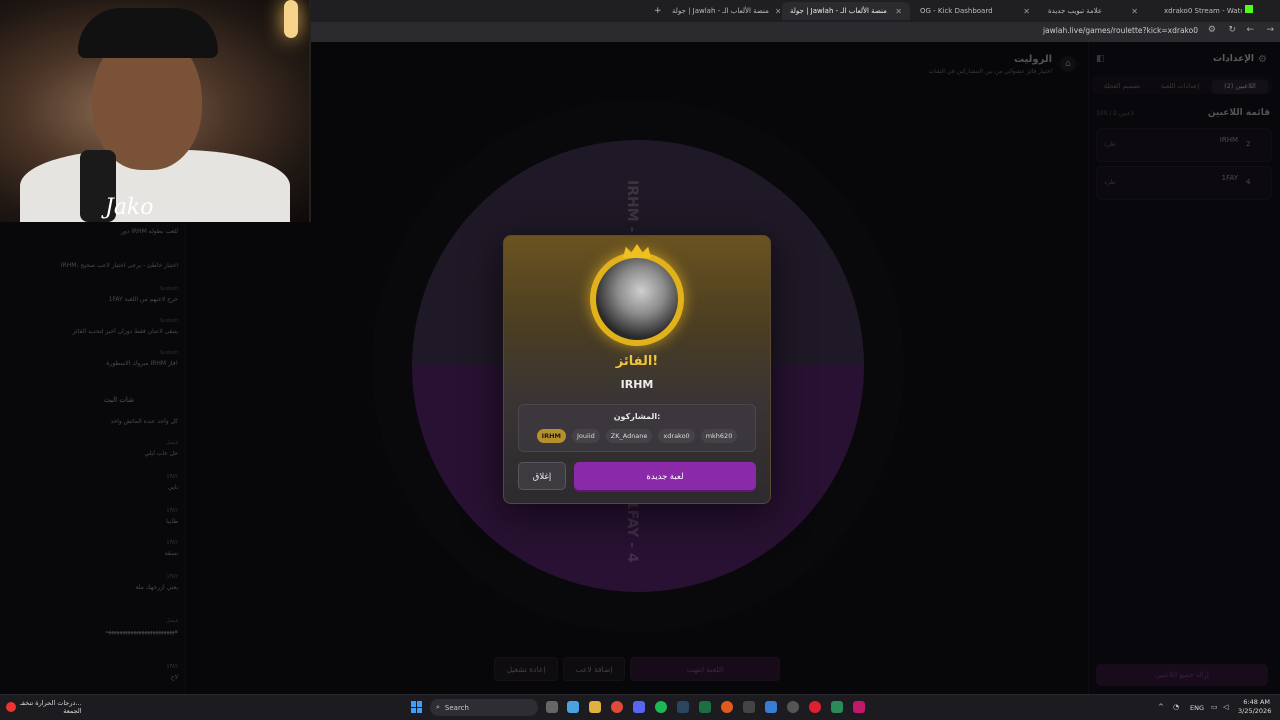 The image size is (1280, 720). Describe the element at coordinates (617, 707) in the screenshot. I see `chrome-icon` at that location.